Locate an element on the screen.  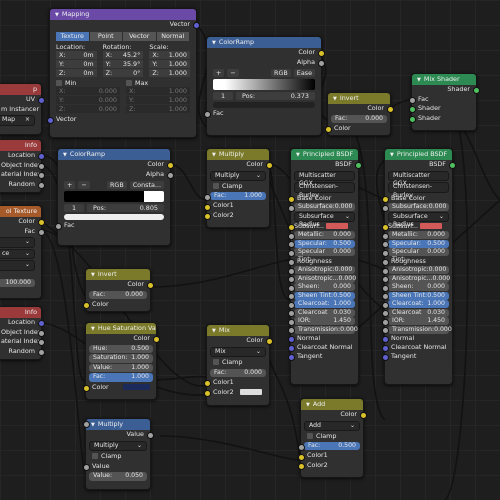
fac-field: Fac: 0.000 is located at coordinates (359, 119).